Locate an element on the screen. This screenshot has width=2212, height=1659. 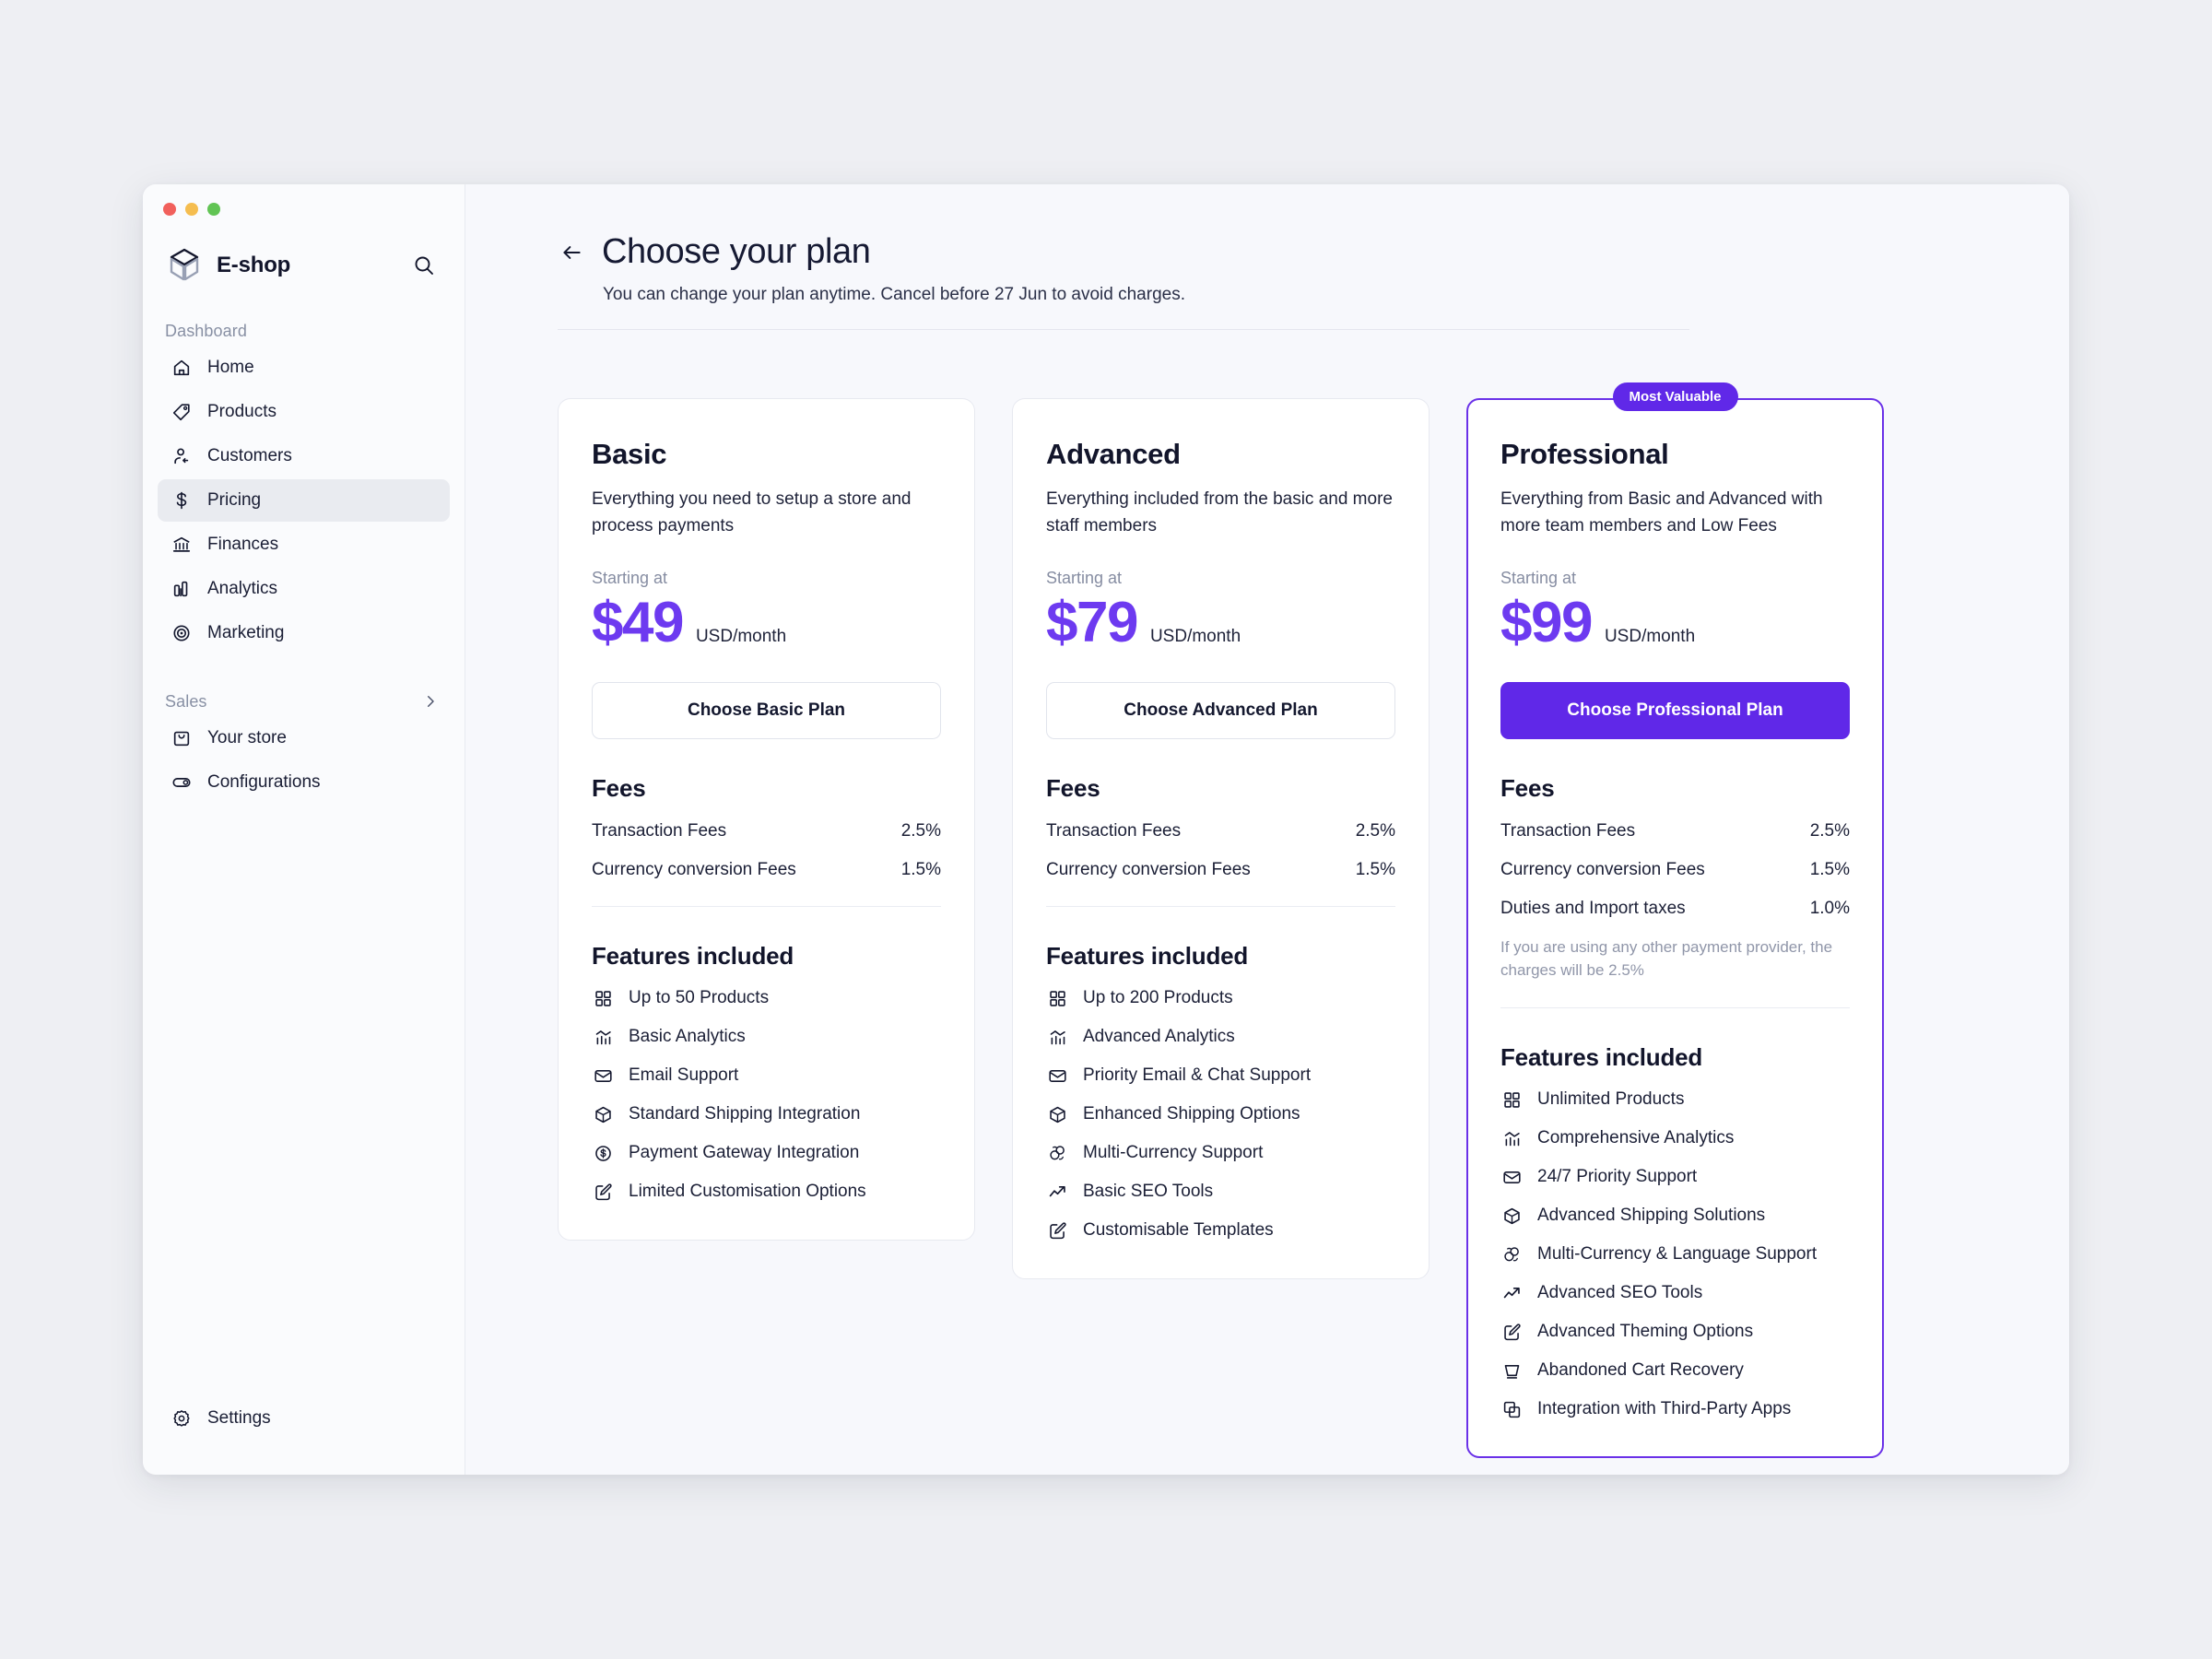
users-icon is located at coordinates (182, 456).